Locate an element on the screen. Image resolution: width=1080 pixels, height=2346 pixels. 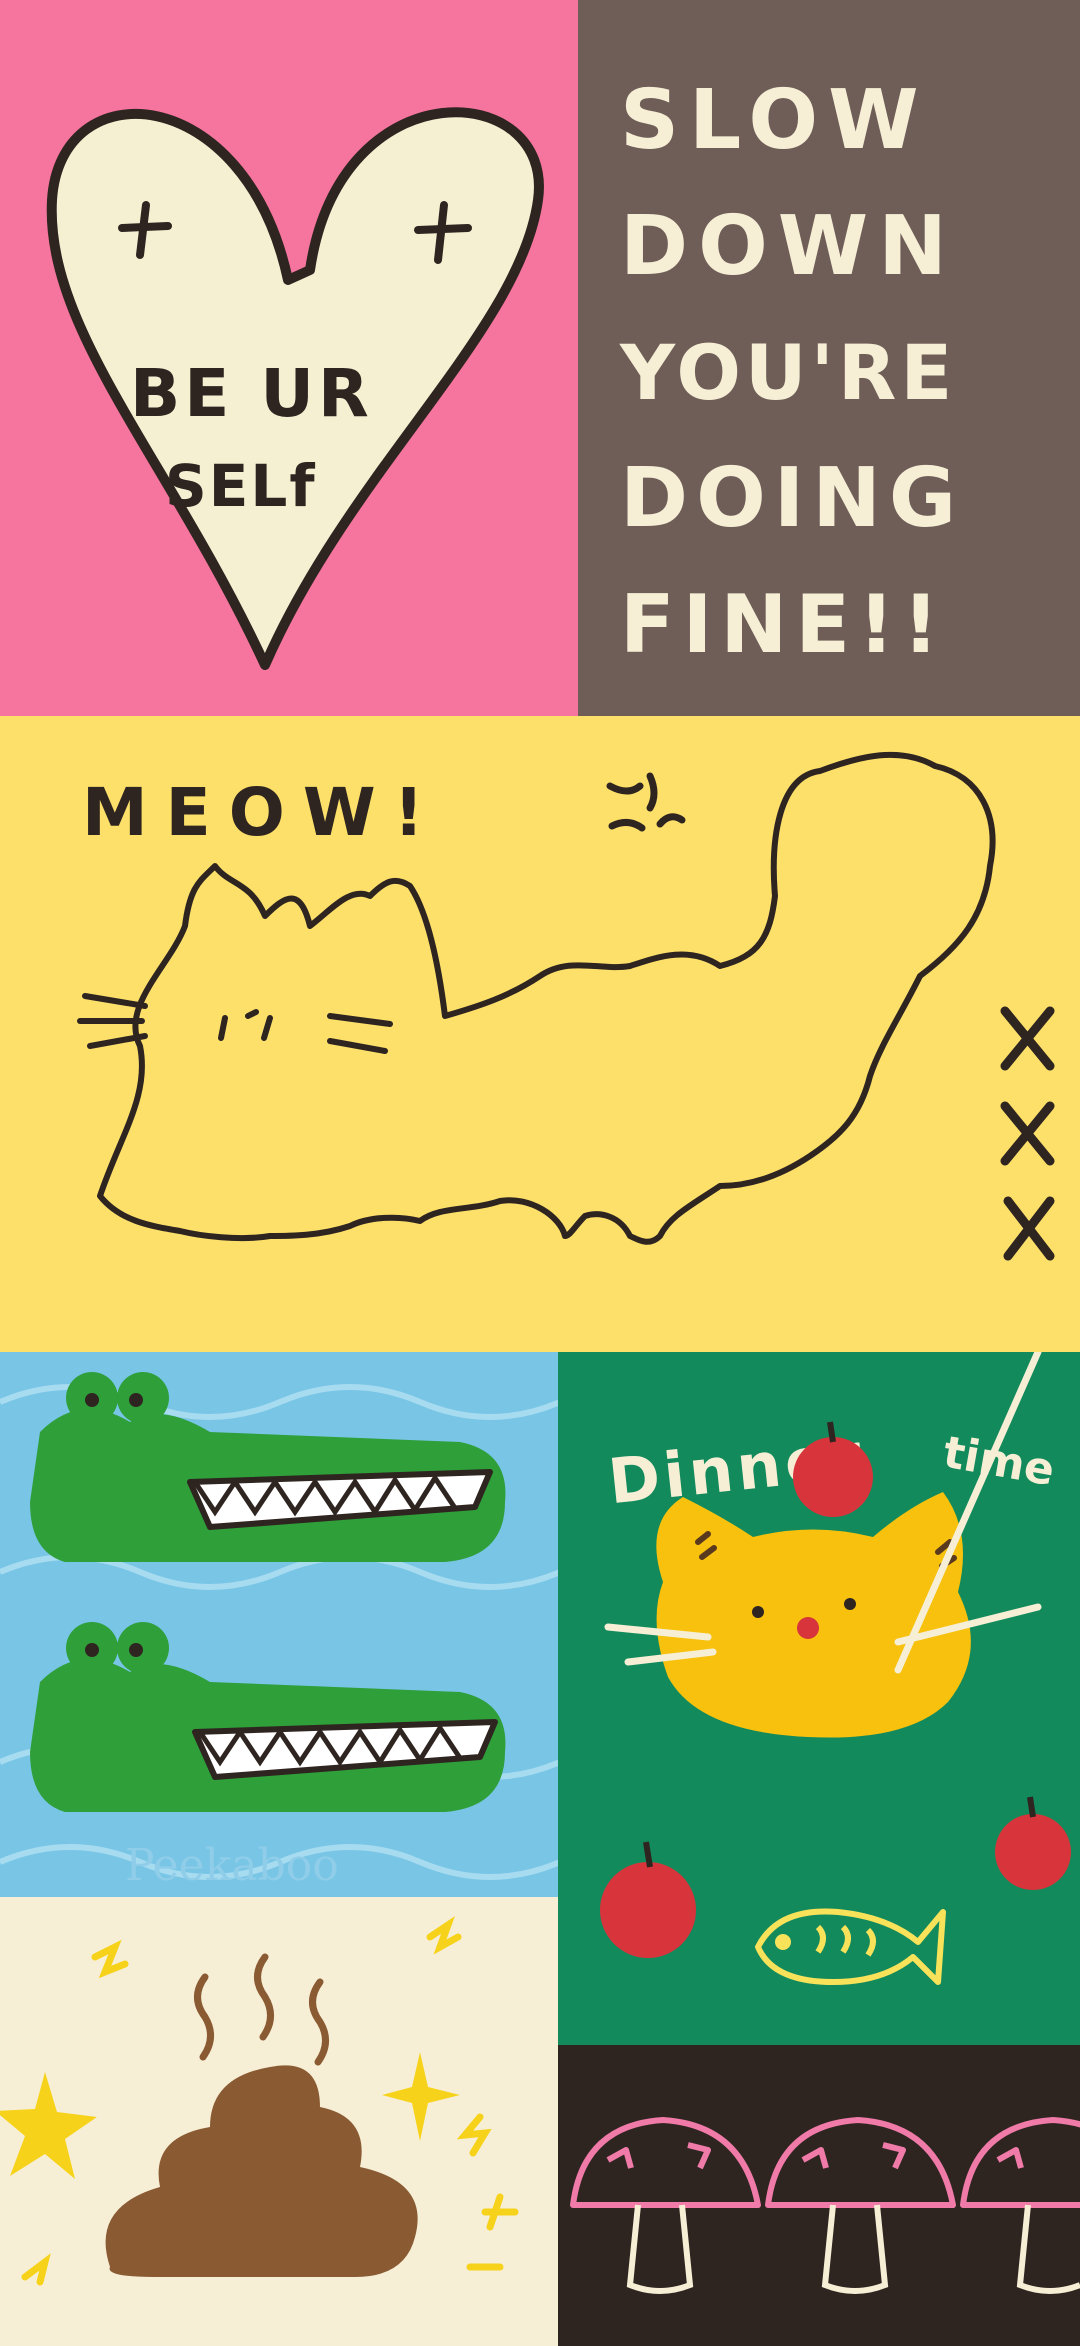
mushroom-panel is located at coordinates (819, 2195).